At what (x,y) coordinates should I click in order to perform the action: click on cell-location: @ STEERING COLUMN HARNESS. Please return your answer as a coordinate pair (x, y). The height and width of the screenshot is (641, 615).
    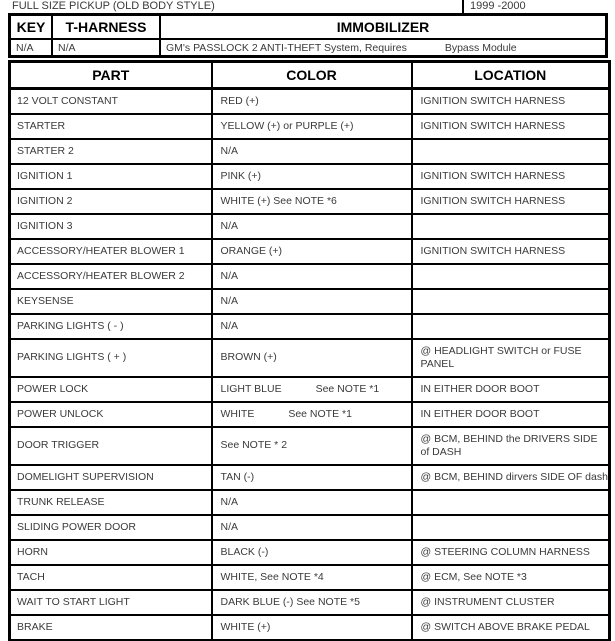
    Looking at the image, I should click on (510, 552).